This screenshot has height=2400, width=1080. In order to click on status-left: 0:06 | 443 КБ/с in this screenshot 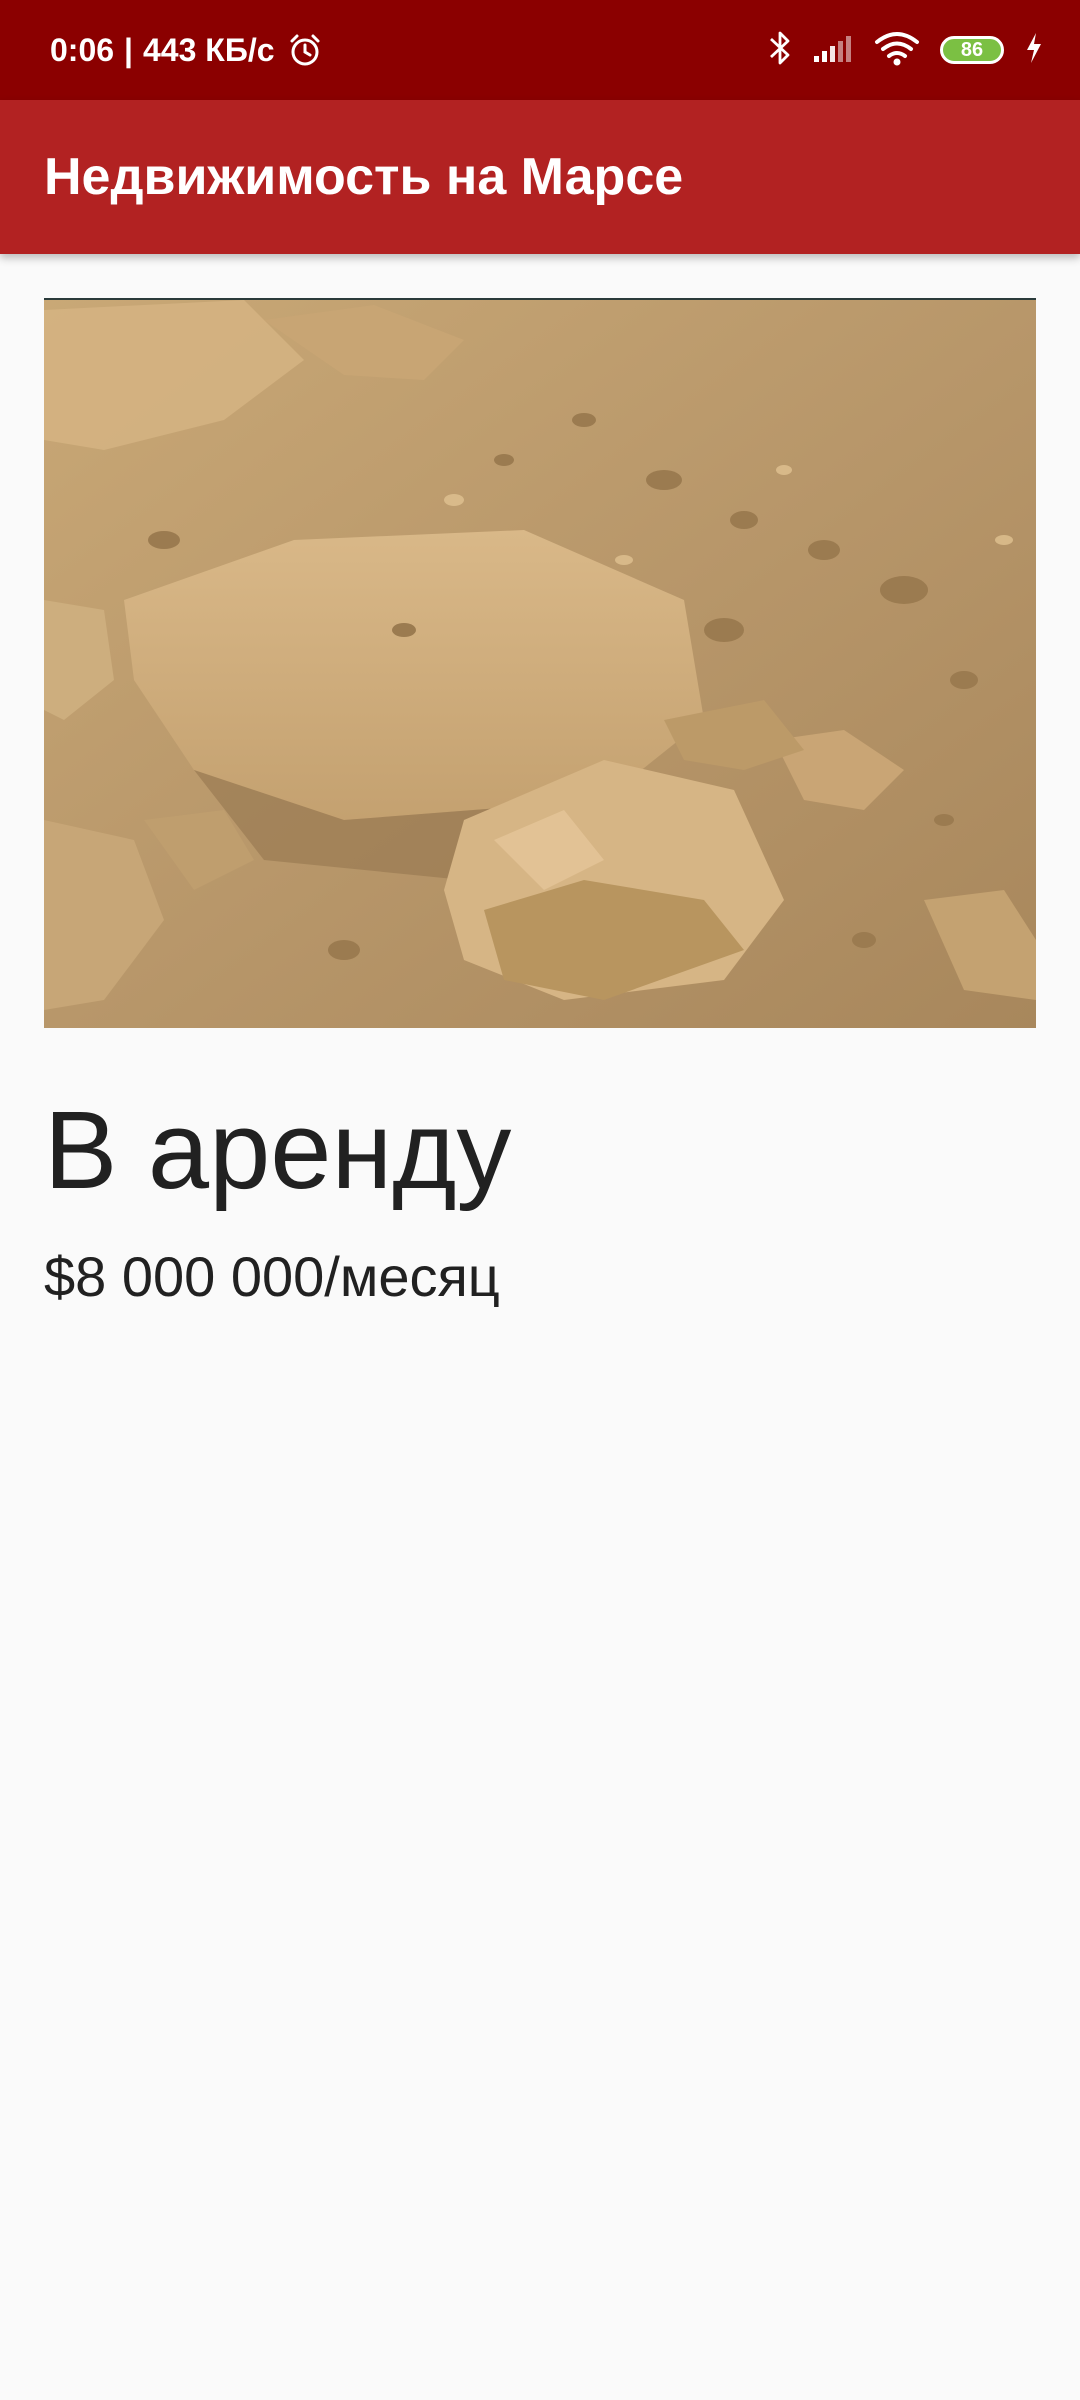, I will do `click(186, 50)`.